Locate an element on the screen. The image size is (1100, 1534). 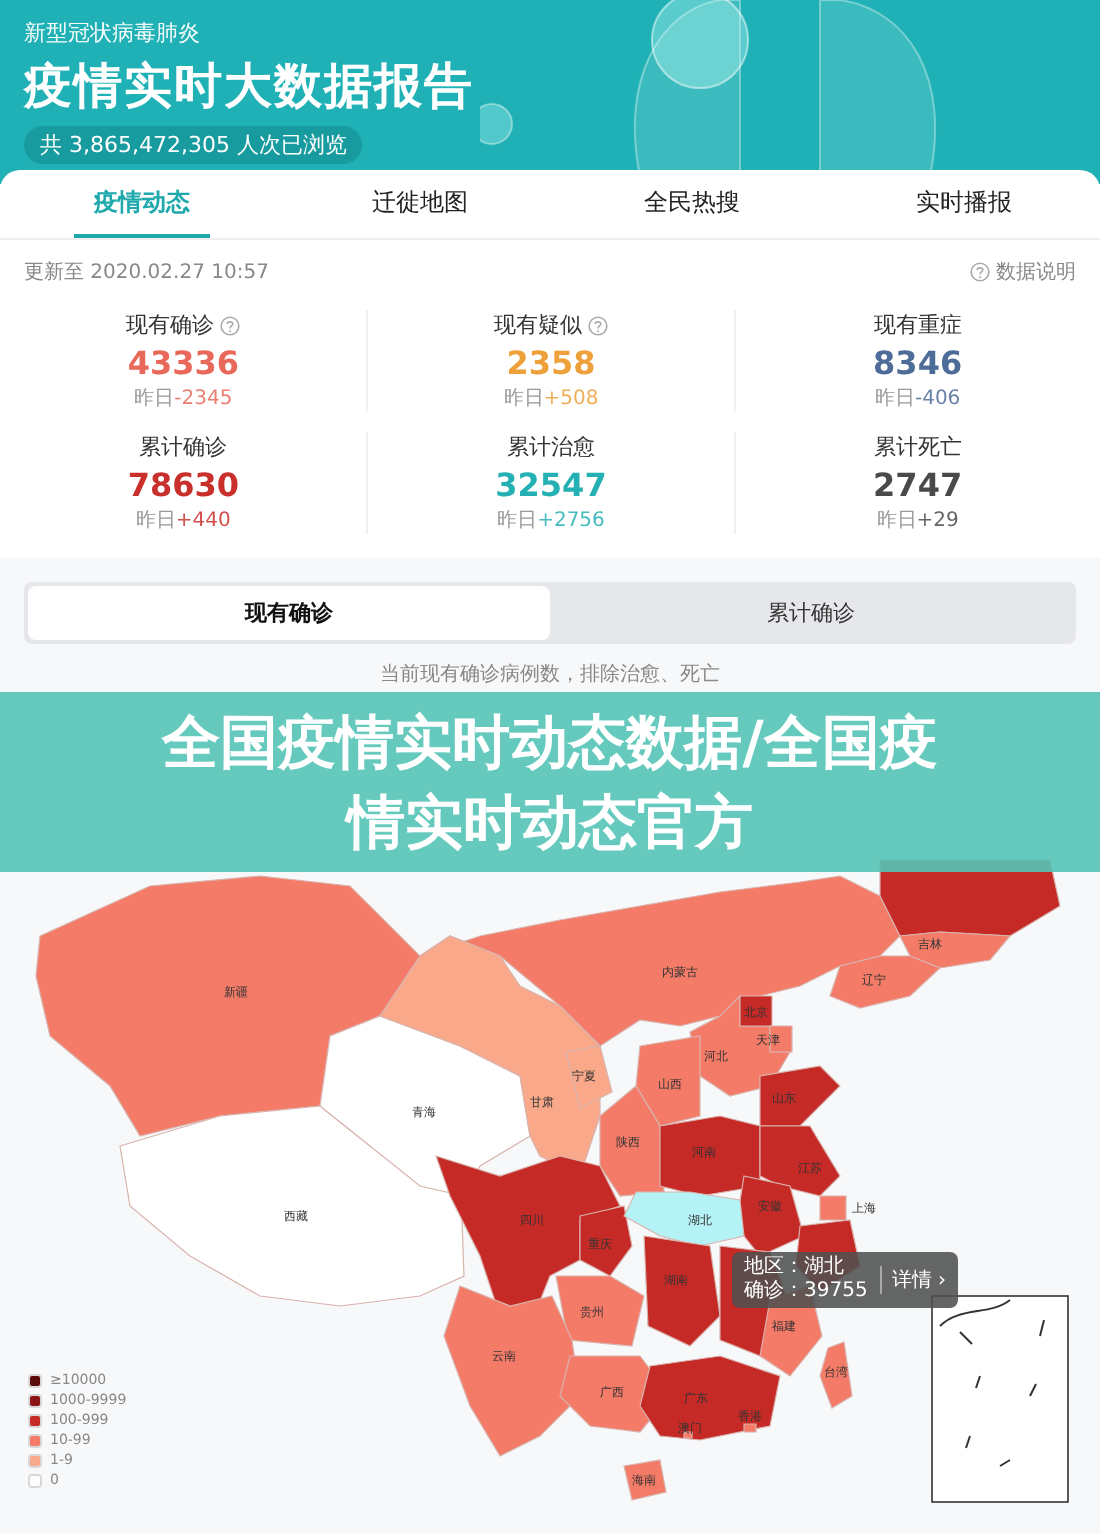
stat-value: 43336 is located at coordinates (183, 364).